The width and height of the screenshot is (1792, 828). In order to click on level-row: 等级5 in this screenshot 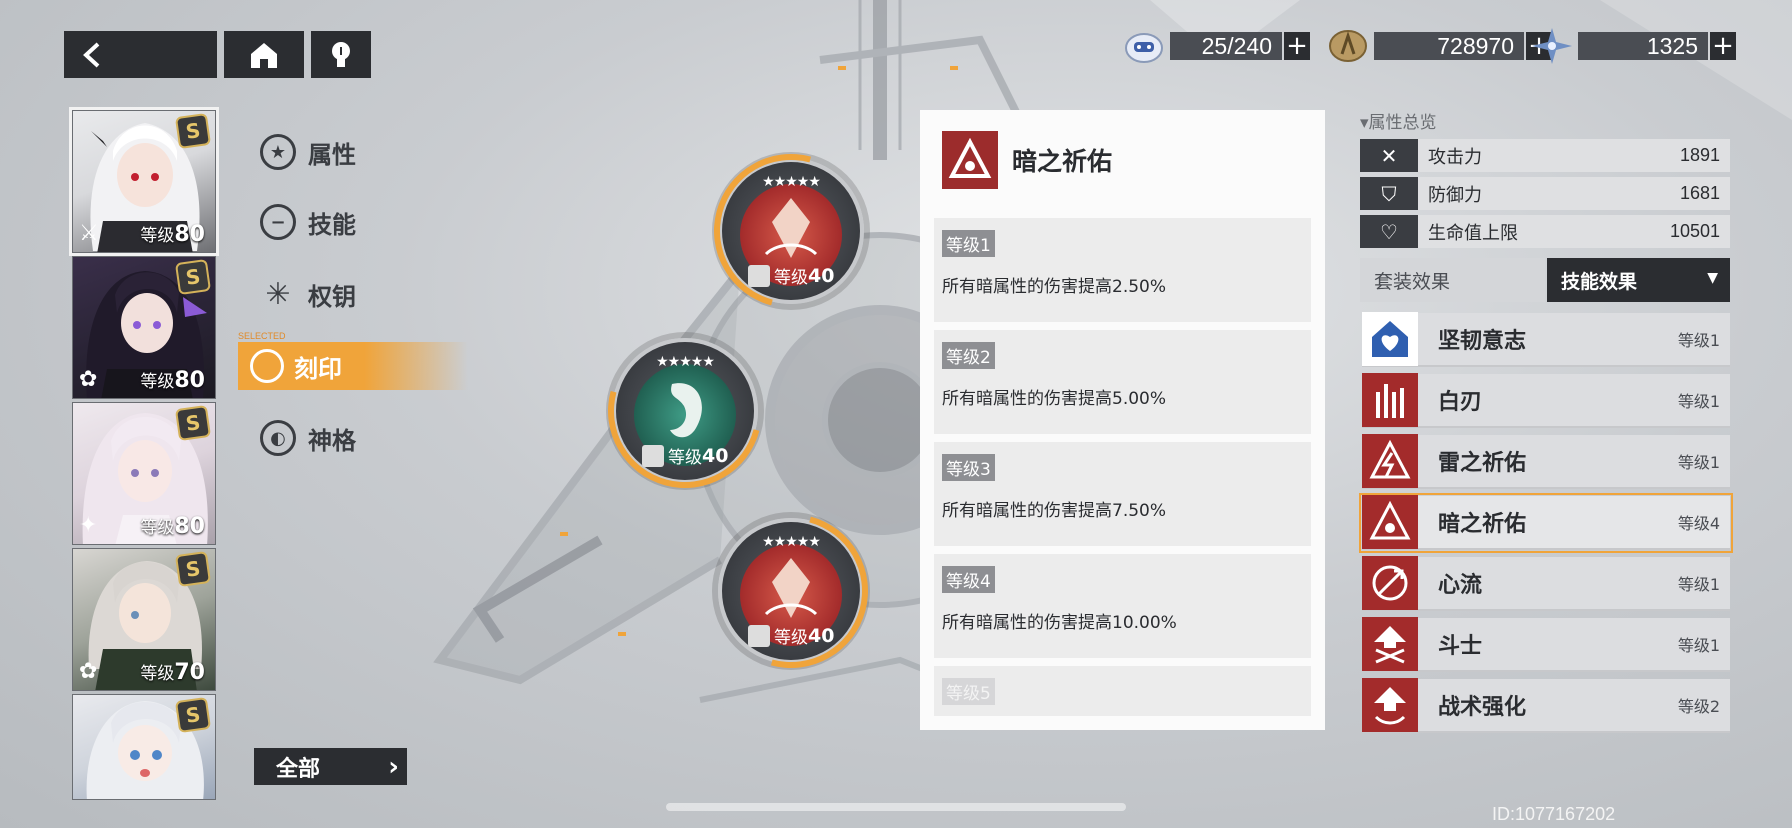, I will do `click(1122, 691)`.